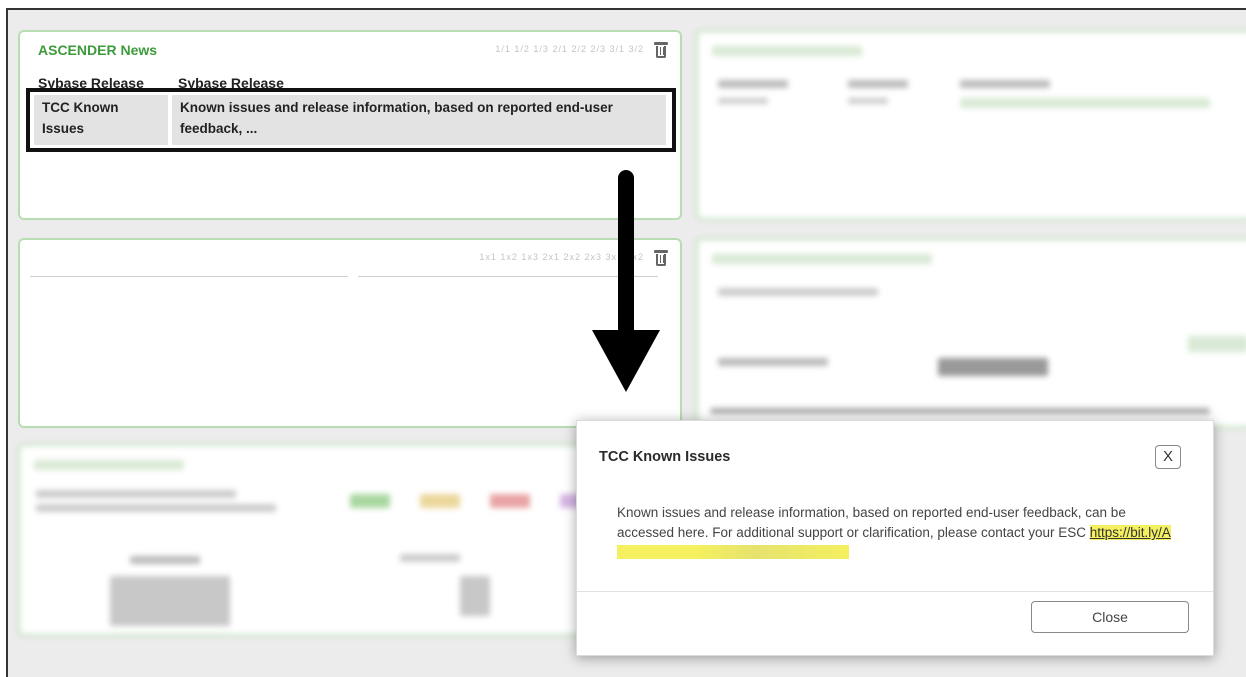 This screenshot has height=677, width=1246. I want to click on arrow-head, so click(626, 361).